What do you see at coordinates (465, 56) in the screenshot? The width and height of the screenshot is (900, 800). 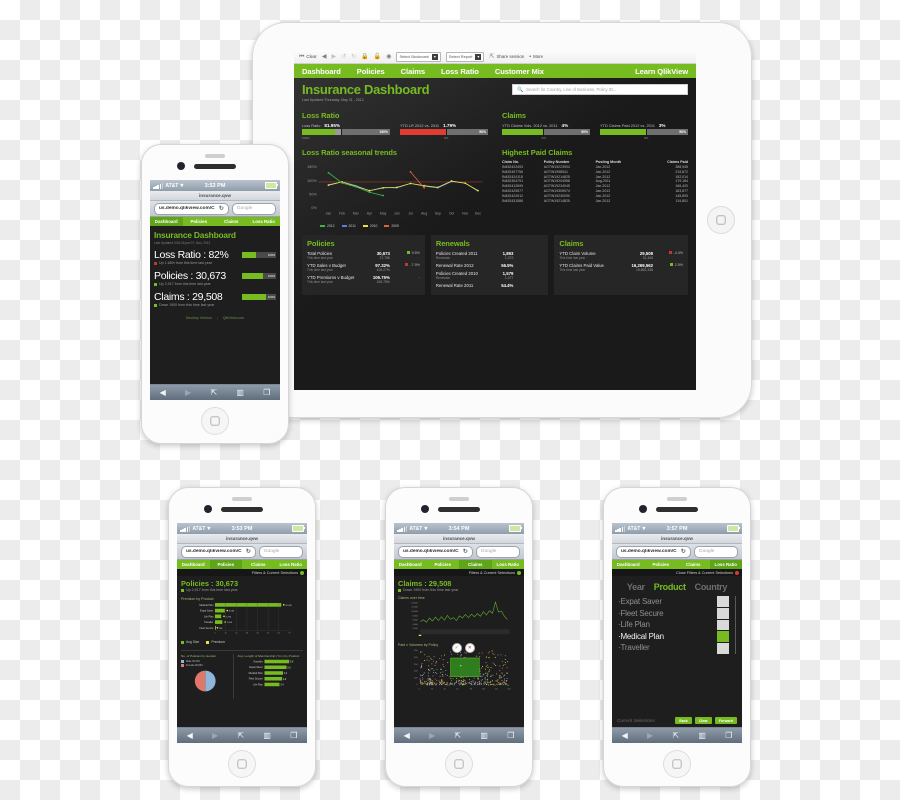 I see `select-report-dropdown: Select Report ▾` at bounding box center [465, 56].